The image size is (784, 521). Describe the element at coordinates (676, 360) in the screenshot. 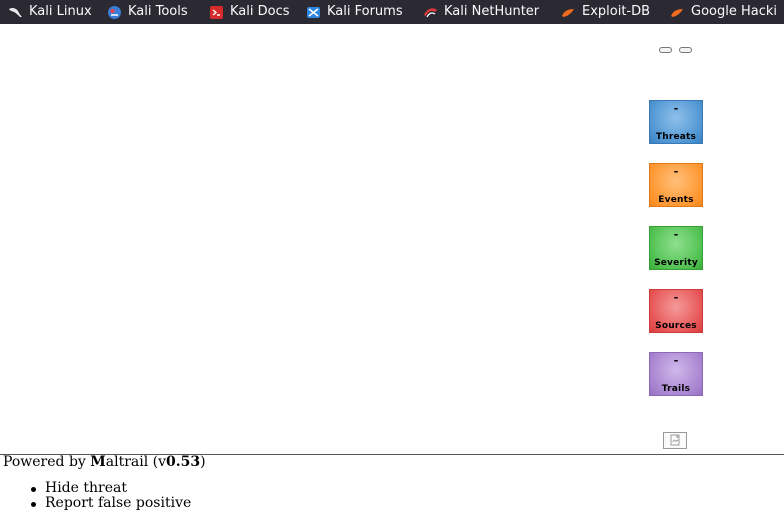

I see `trails-count: -` at that location.